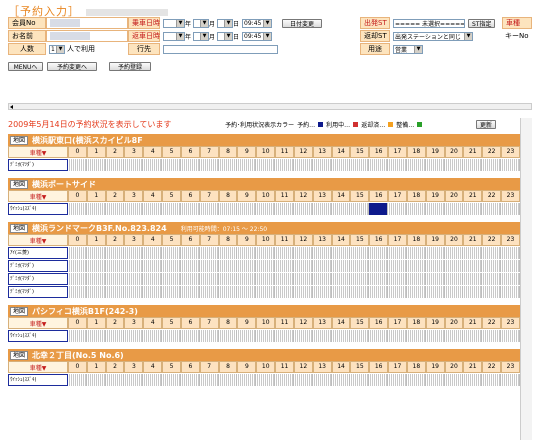 Image resolution: width=540 pixels, height=440 pixels. Describe the element at coordinates (174, 36) in the screenshot. I see `return-year-select: ▼` at that location.